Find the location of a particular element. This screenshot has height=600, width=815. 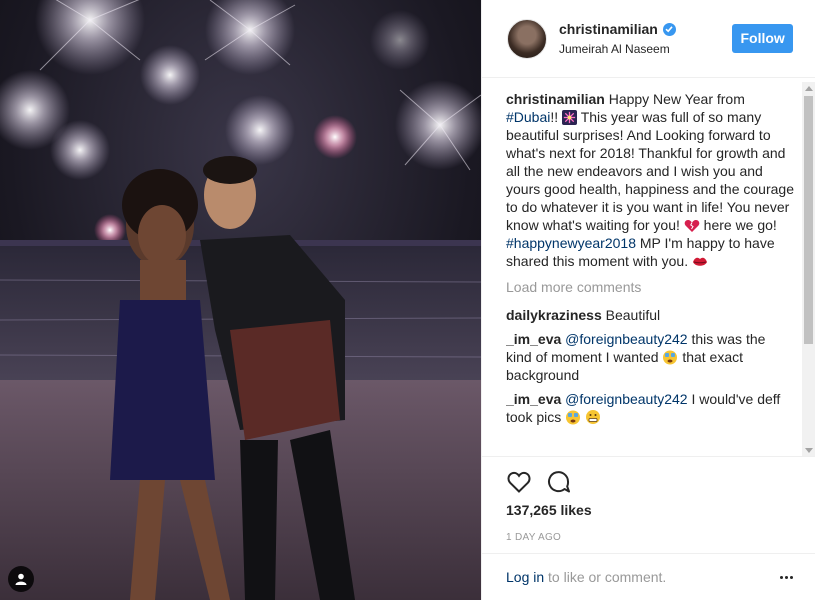

header-text: christinamilian Jumeirah Al Naseem is located at coordinates (645, 38).